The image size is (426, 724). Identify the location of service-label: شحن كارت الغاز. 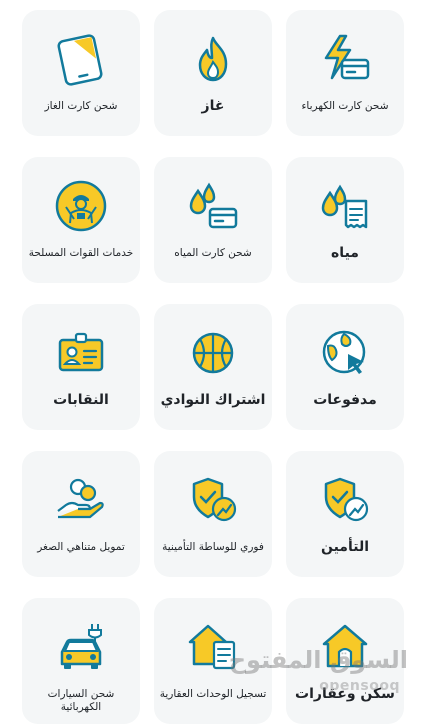
(81, 106).